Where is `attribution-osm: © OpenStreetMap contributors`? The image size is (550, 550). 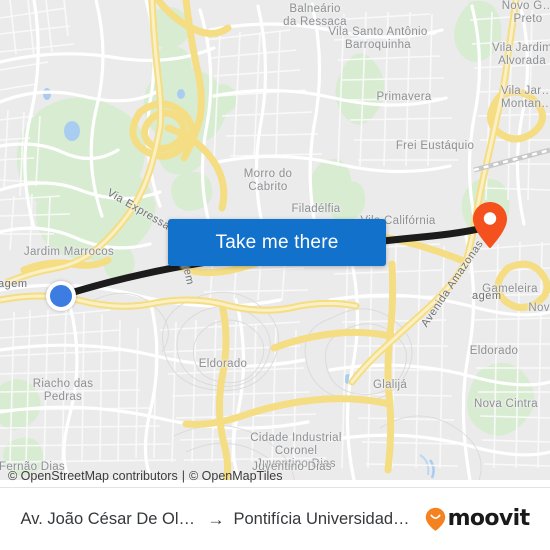
attribution-osm: © OpenStreetMap contributors is located at coordinates (93, 476).